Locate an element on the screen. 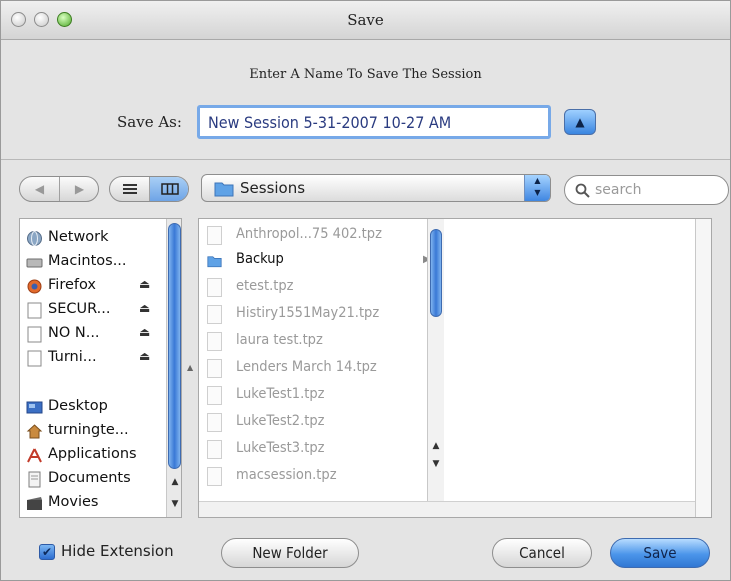 This screenshot has height=581, width=731. title-bar: Save is located at coordinates (365, 20).